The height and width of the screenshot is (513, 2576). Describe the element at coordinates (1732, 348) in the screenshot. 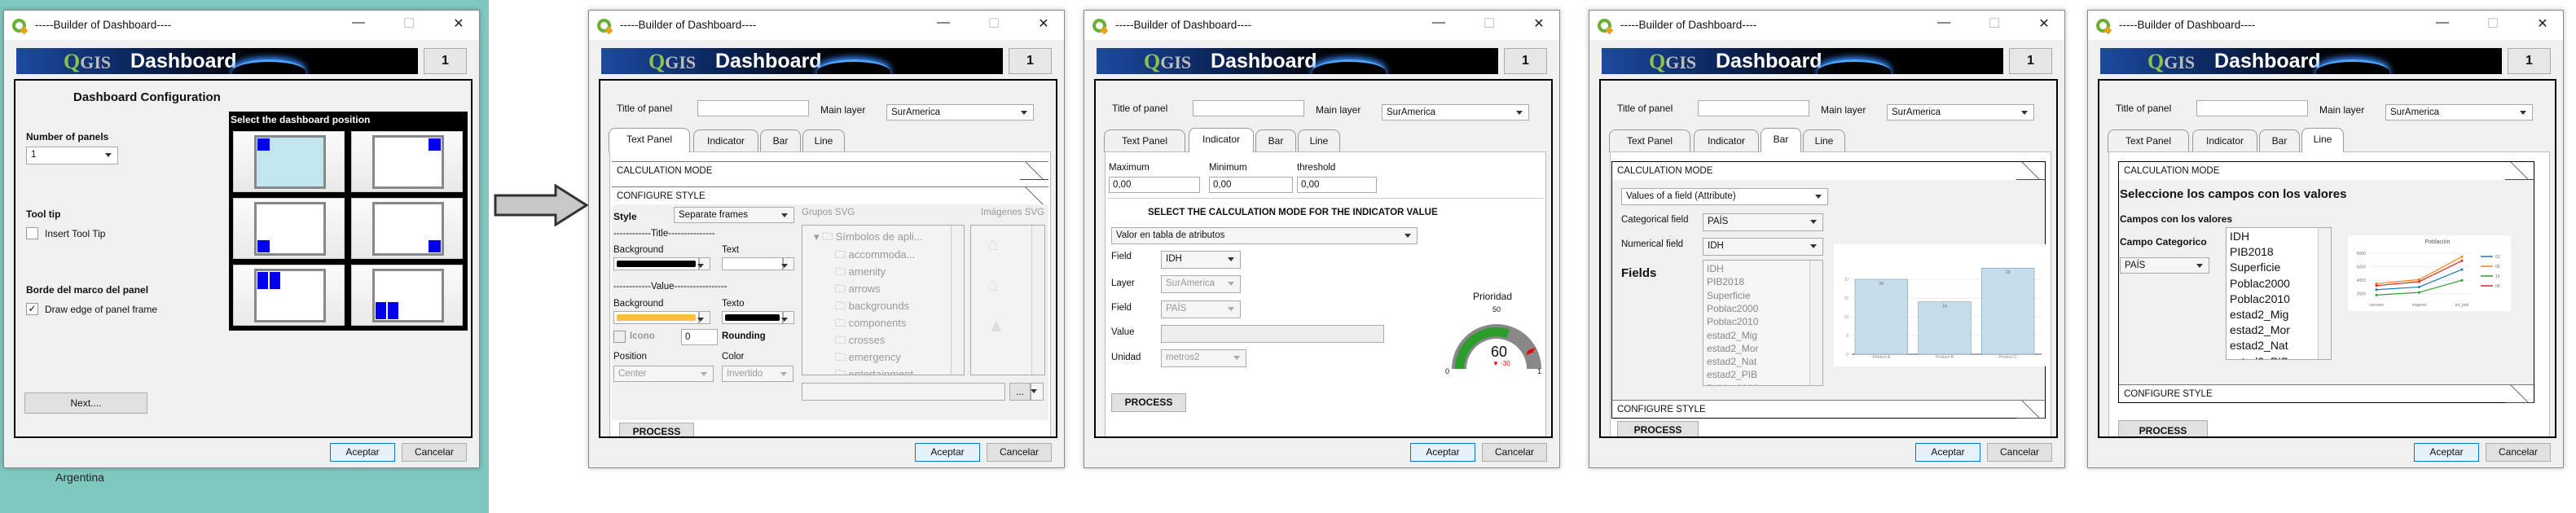

I see `field-list-item: estad2_Mor` at that location.